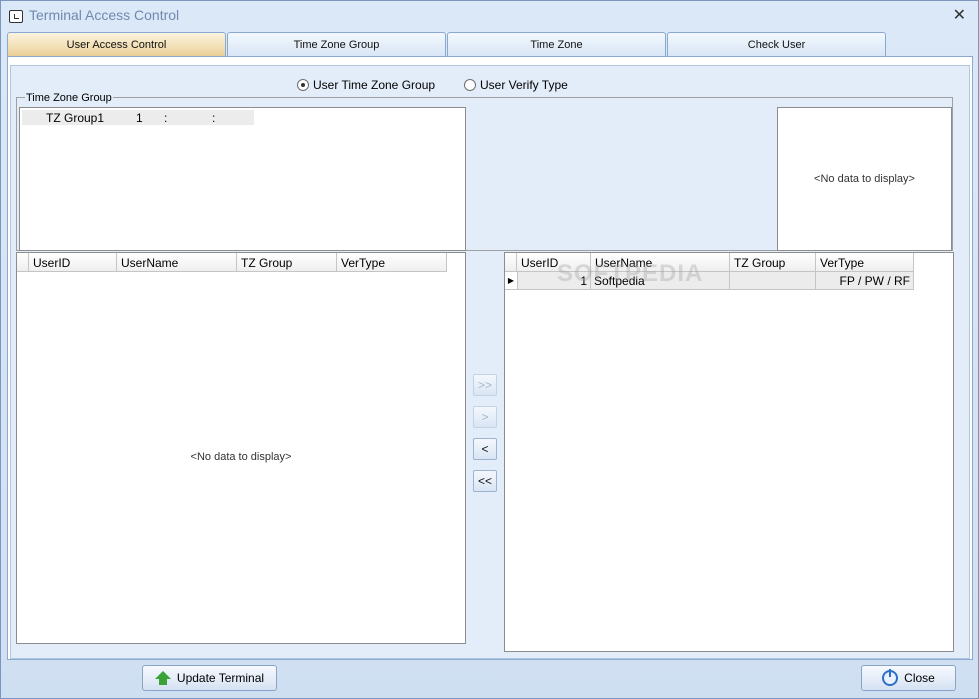 The width and height of the screenshot is (979, 699). I want to click on time-zone-group-list: TZ Group1 1 : :, so click(242, 179).